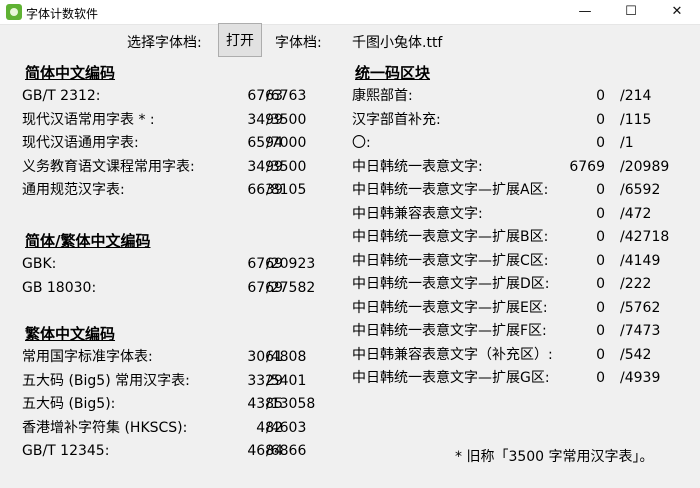 This screenshot has height=488, width=700. Describe the element at coordinates (554, 457) in the screenshot. I see `footnote: * 旧称「3500 字常用汉字表」。` at that location.